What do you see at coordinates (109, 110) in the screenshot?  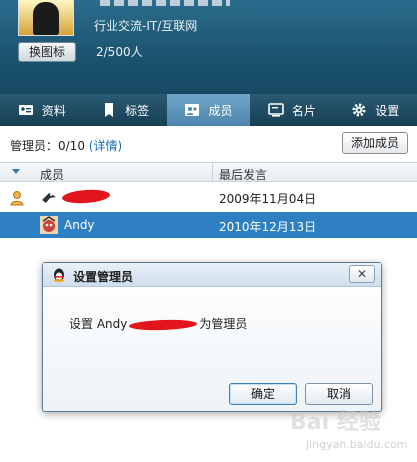 I see `bookmark-icon` at bounding box center [109, 110].